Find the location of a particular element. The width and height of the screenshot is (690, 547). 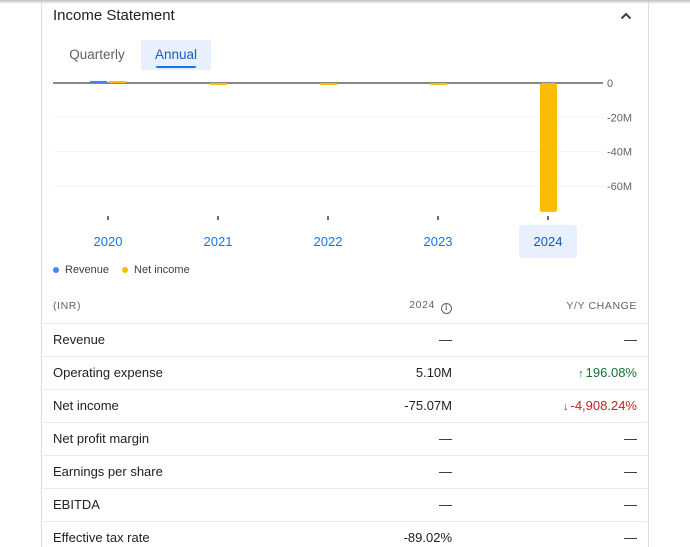

legend-label-revenue: Revenue is located at coordinates (87, 270).